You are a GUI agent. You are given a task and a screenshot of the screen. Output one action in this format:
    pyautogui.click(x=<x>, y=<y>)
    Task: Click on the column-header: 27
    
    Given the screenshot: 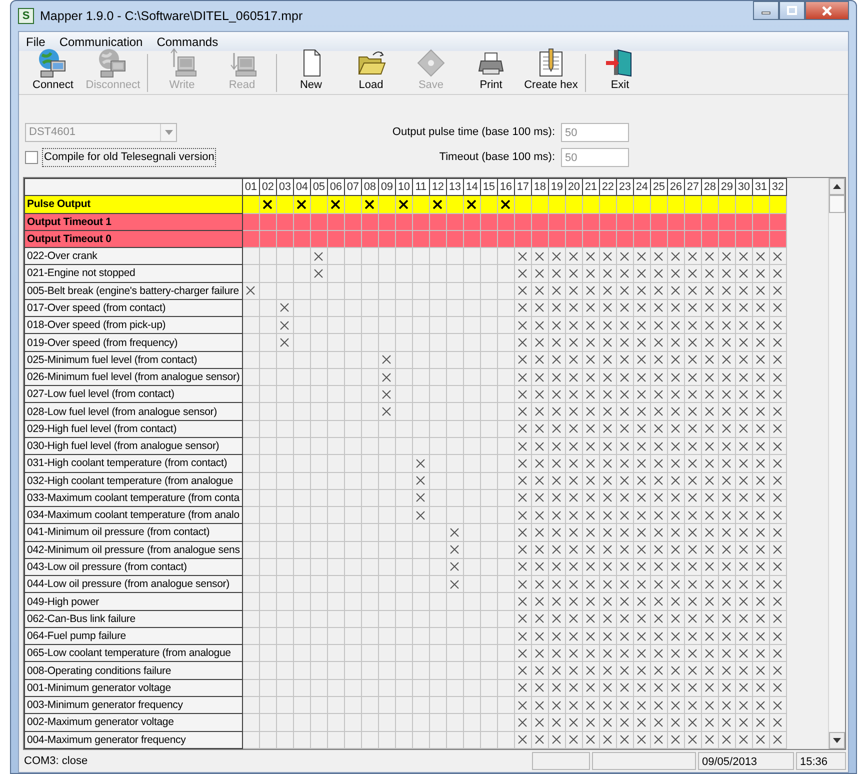 What is the action you would take?
    pyautogui.click(x=693, y=187)
    